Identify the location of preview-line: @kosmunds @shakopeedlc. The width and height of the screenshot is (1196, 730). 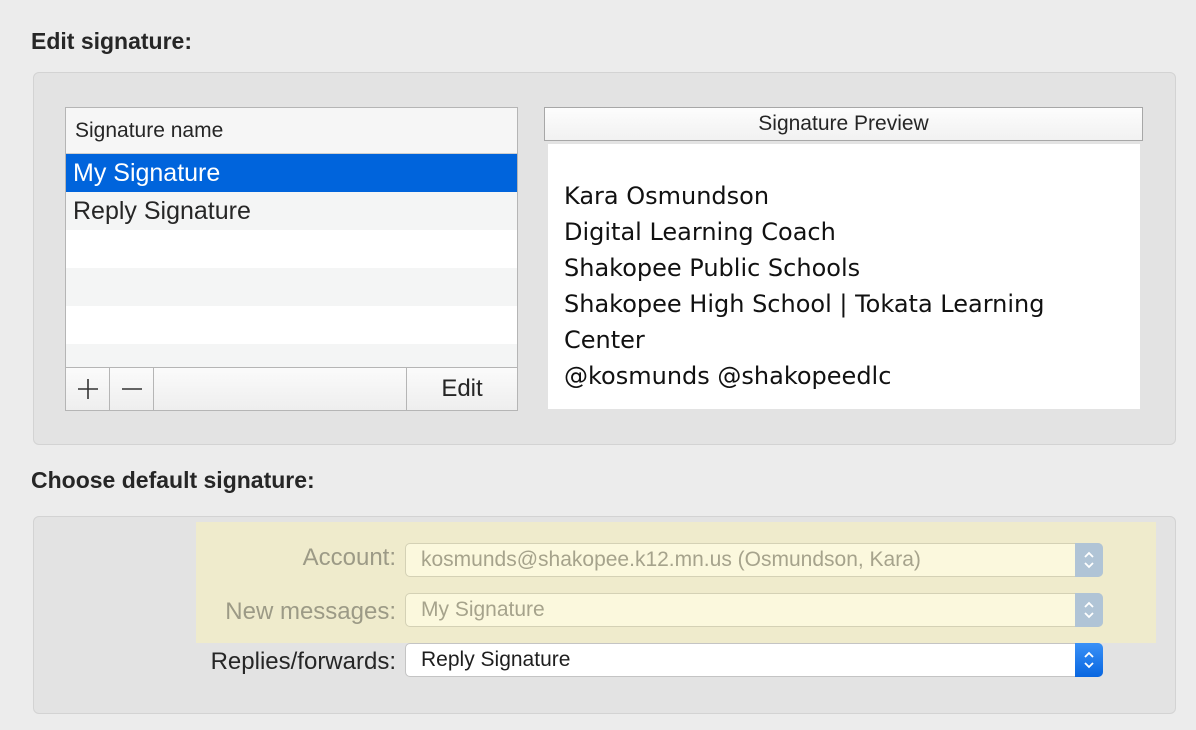
(728, 376).